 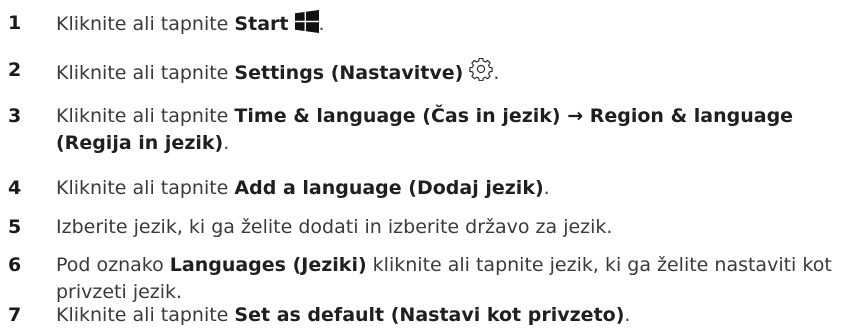 I want to click on step-prefix: Pod oznako, so click(x=113, y=265).